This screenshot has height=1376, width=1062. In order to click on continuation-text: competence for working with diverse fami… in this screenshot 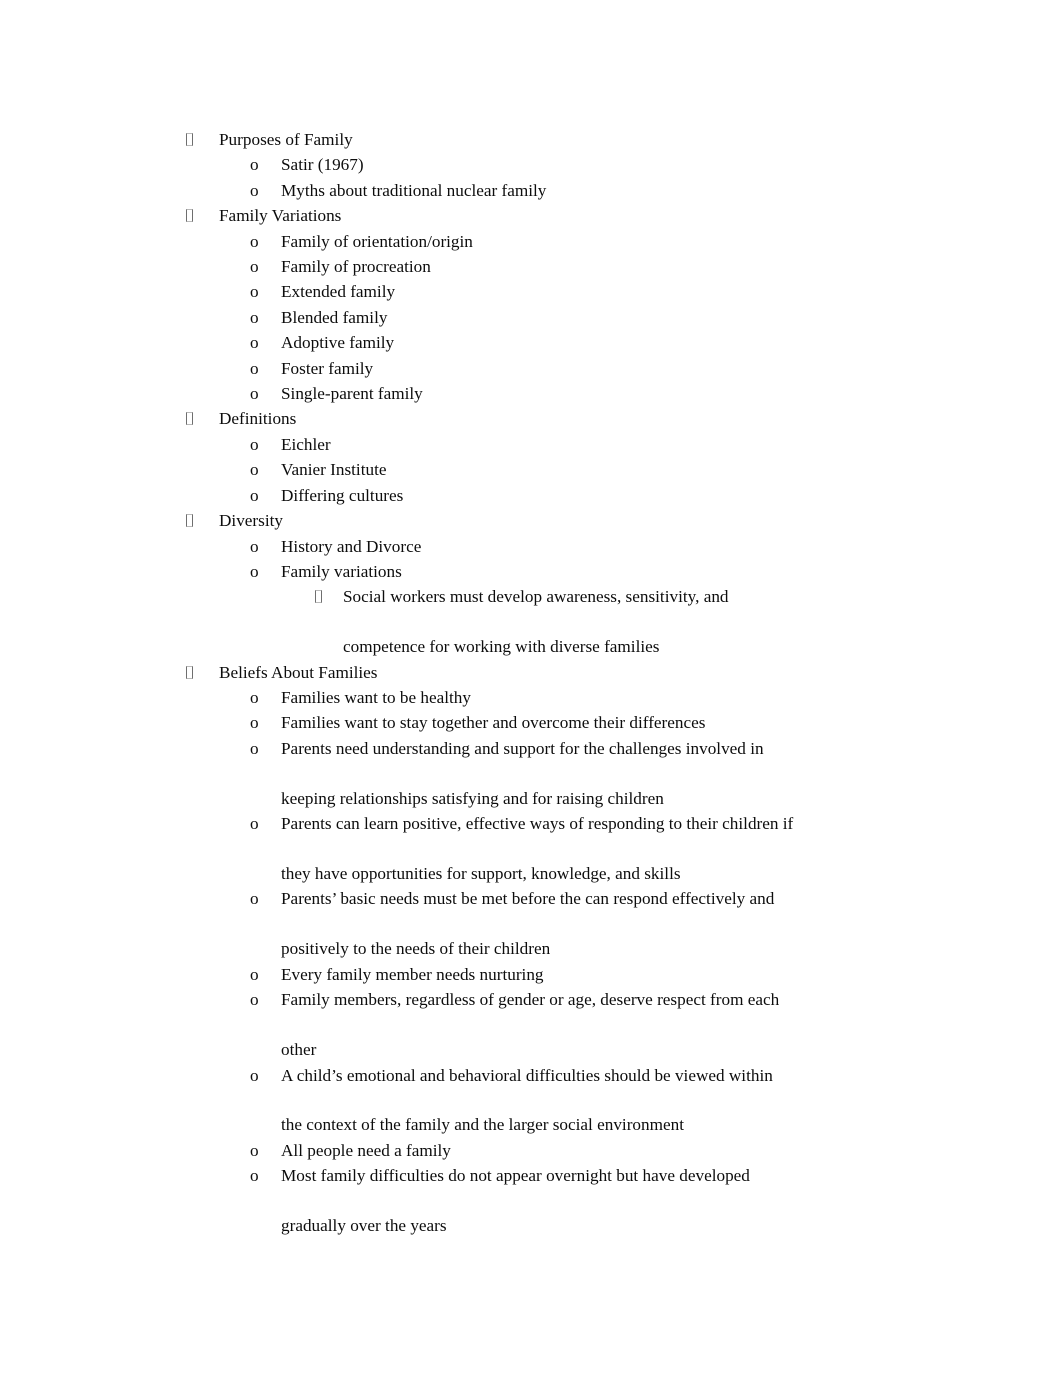, I will do `click(501, 647)`.